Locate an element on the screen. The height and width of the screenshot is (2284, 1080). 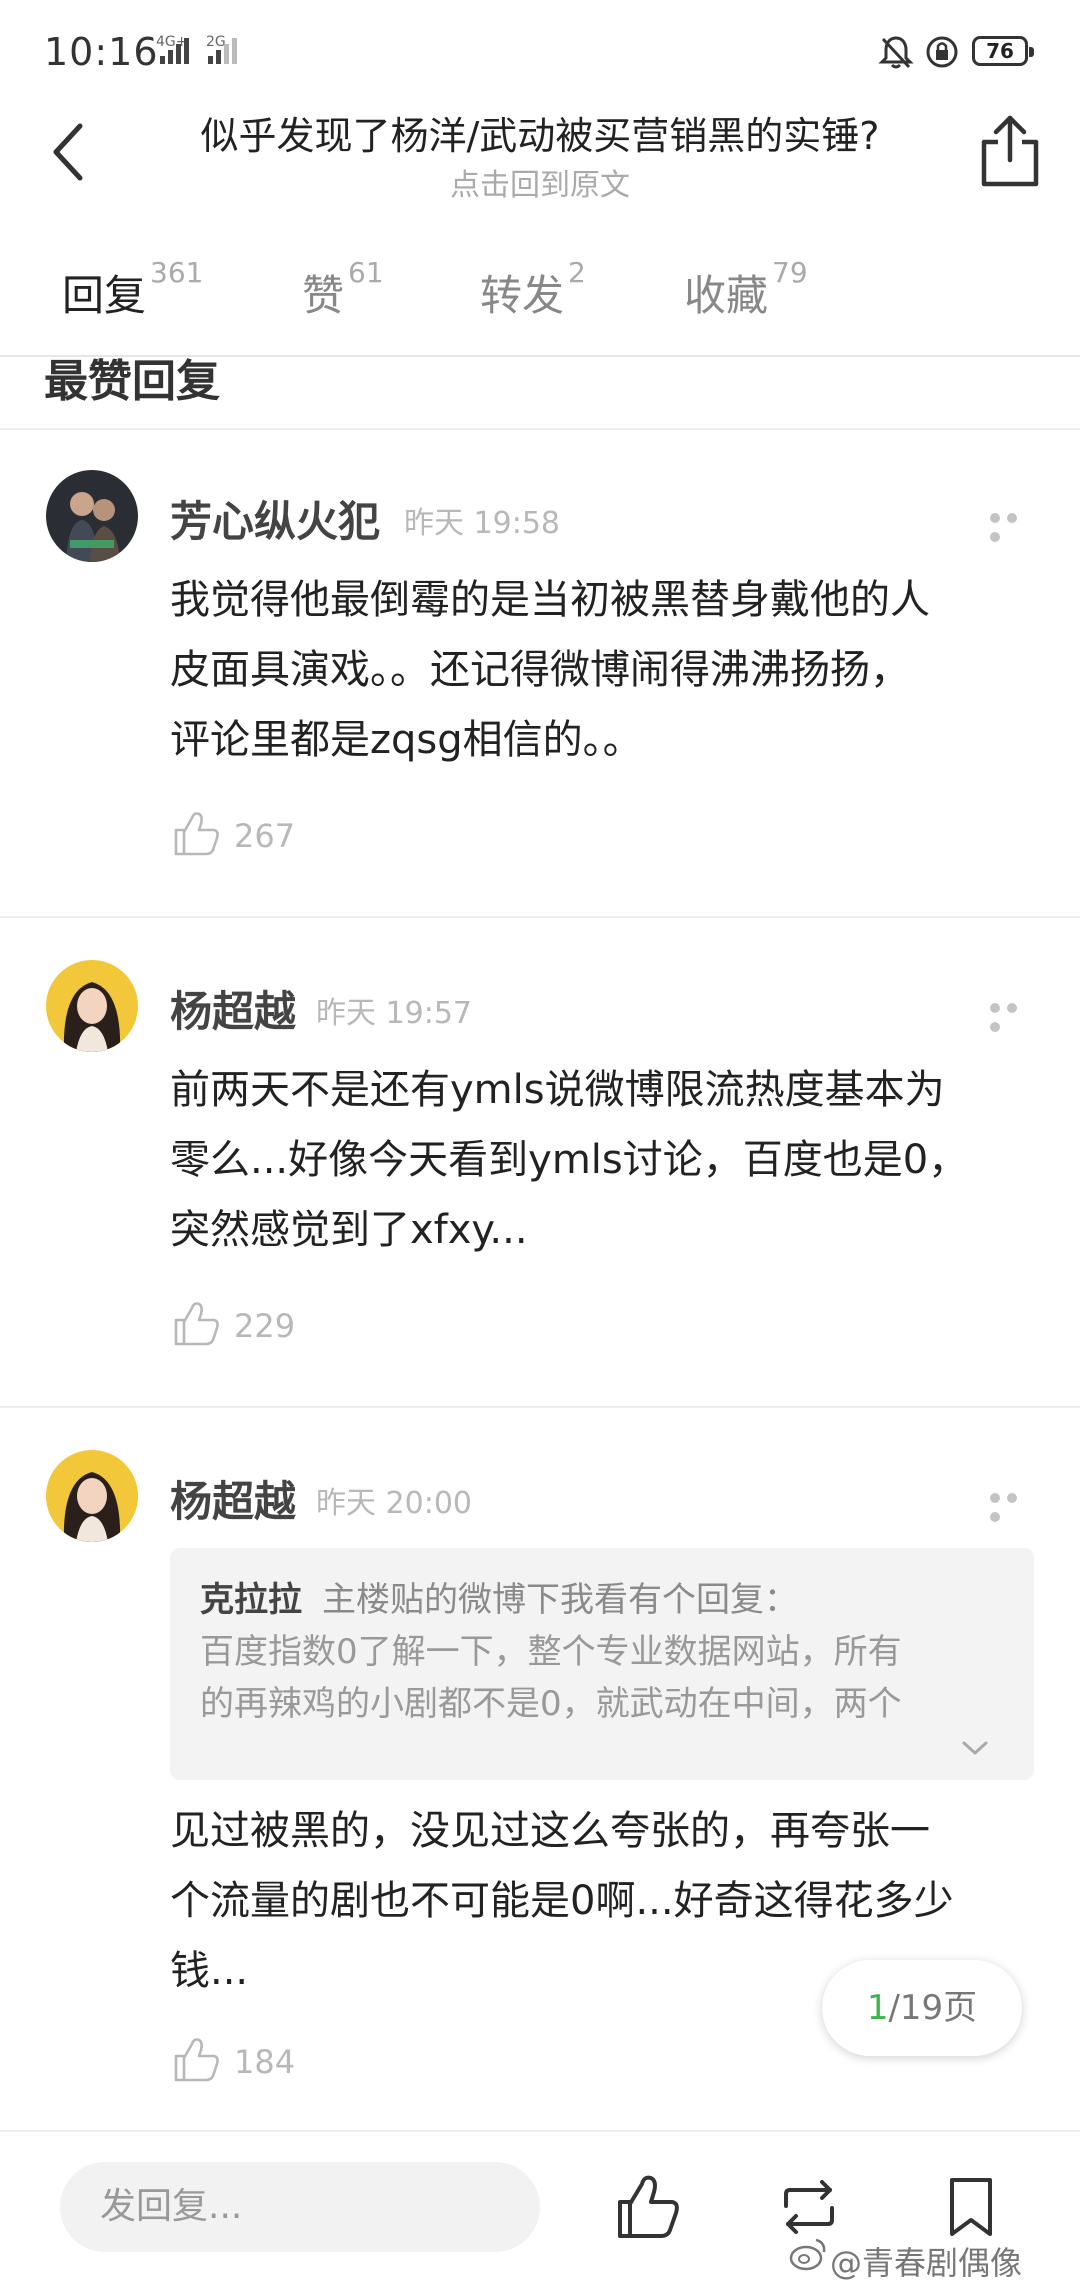
tab-label: 回复 is located at coordinates (104, 295).